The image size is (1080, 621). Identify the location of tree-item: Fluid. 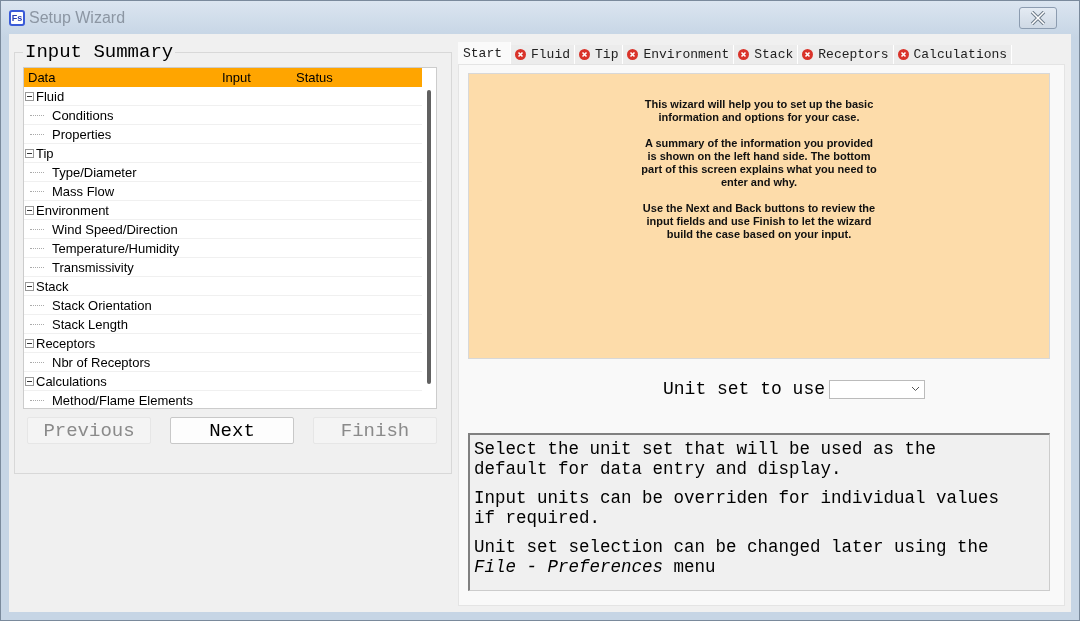
(223, 96).